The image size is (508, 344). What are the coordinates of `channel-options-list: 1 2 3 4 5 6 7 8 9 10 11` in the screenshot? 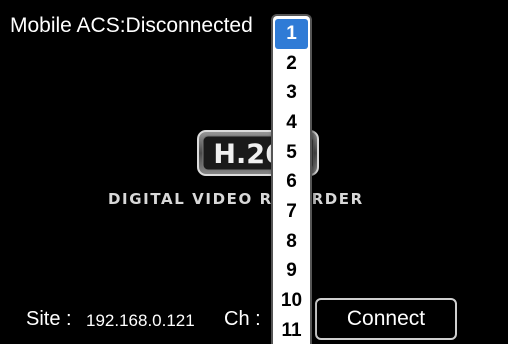 It's located at (291, 180).